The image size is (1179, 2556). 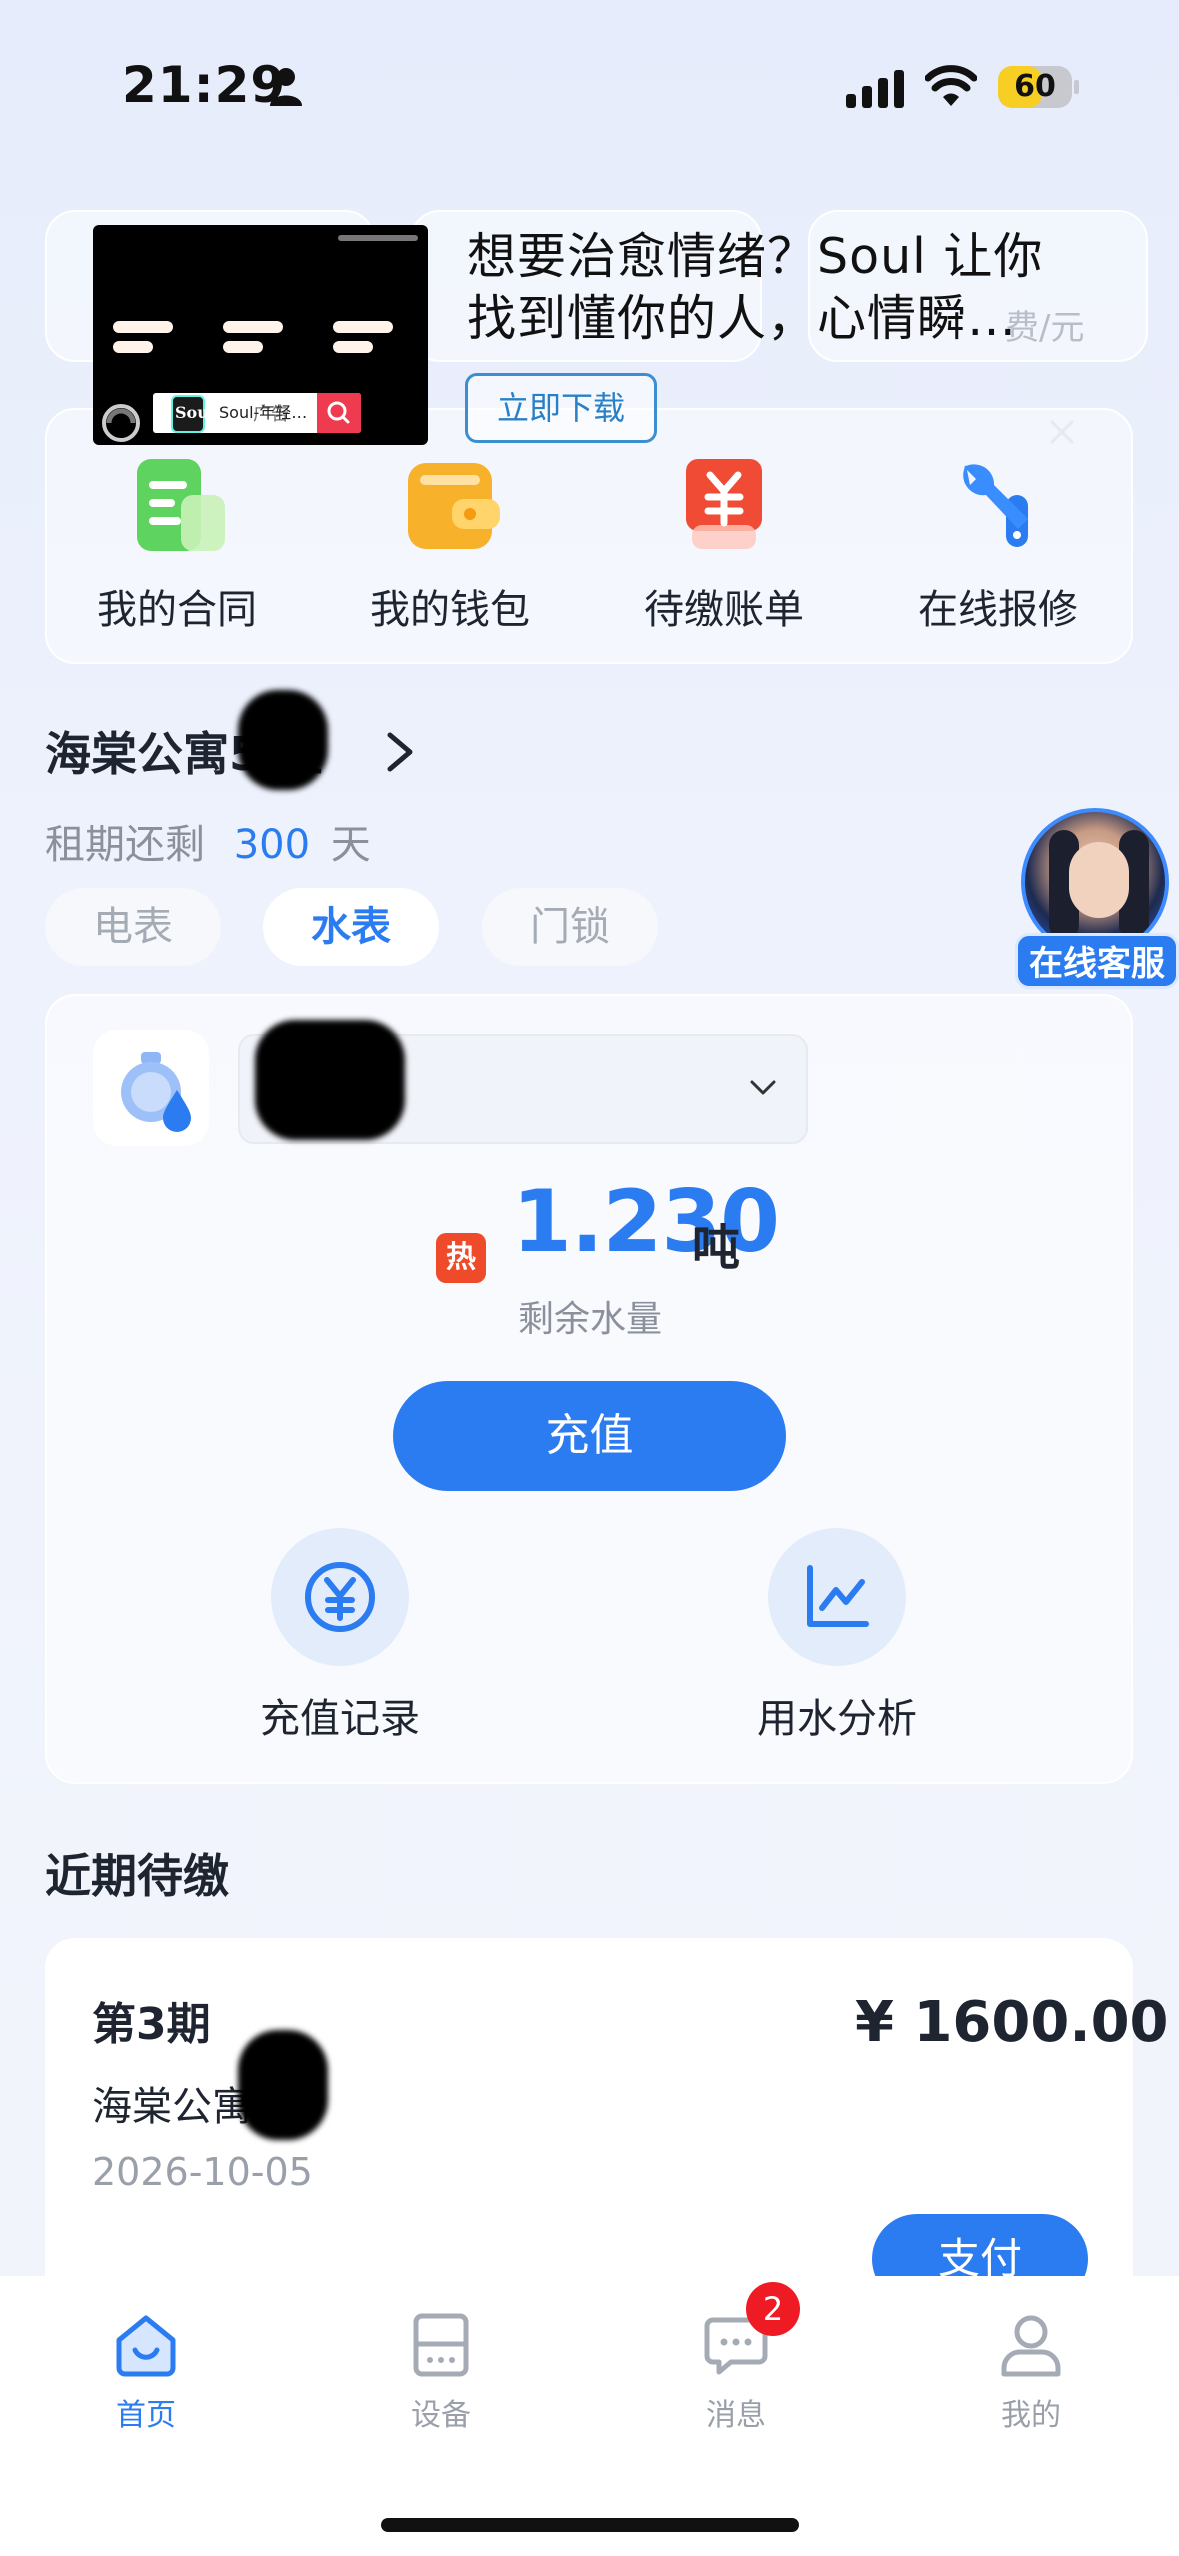 What do you see at coordinates (1031, 2415) in the screenshot?
I see `tab-profile-label: 我的` at bounding box center [1031, 2415].